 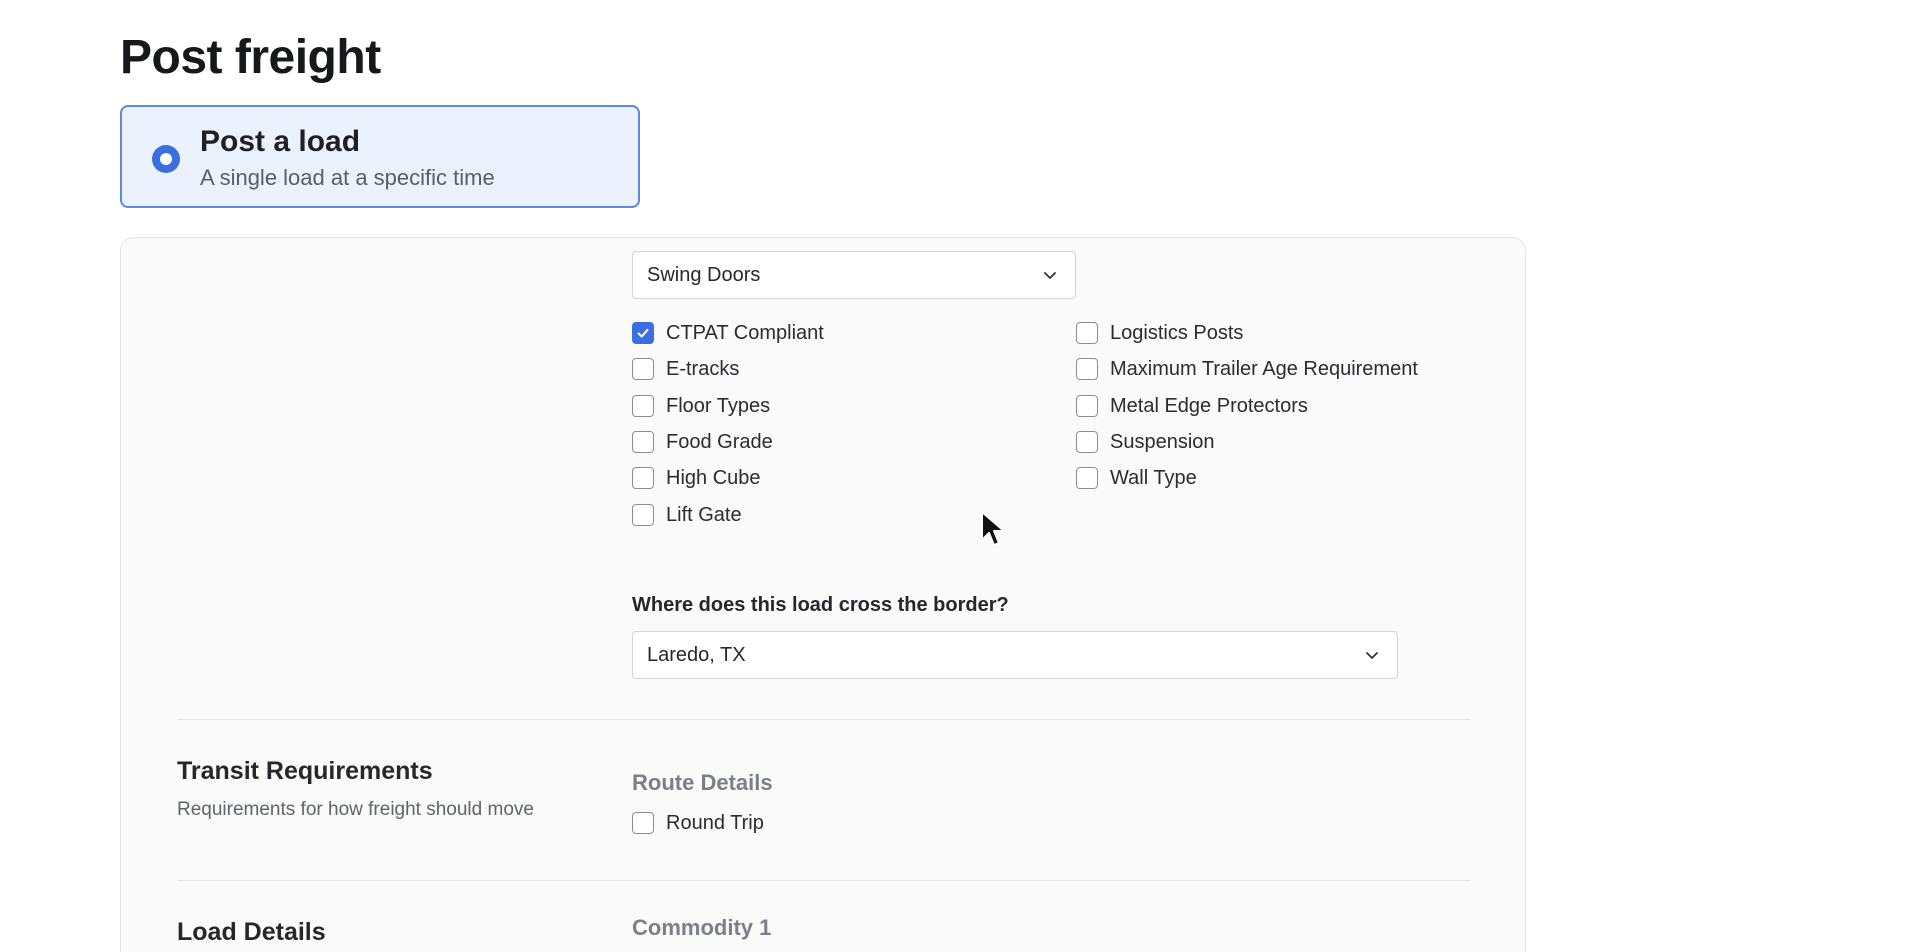 I want to click on checkbox-label: Round Trip, so click(x=715, y=822).